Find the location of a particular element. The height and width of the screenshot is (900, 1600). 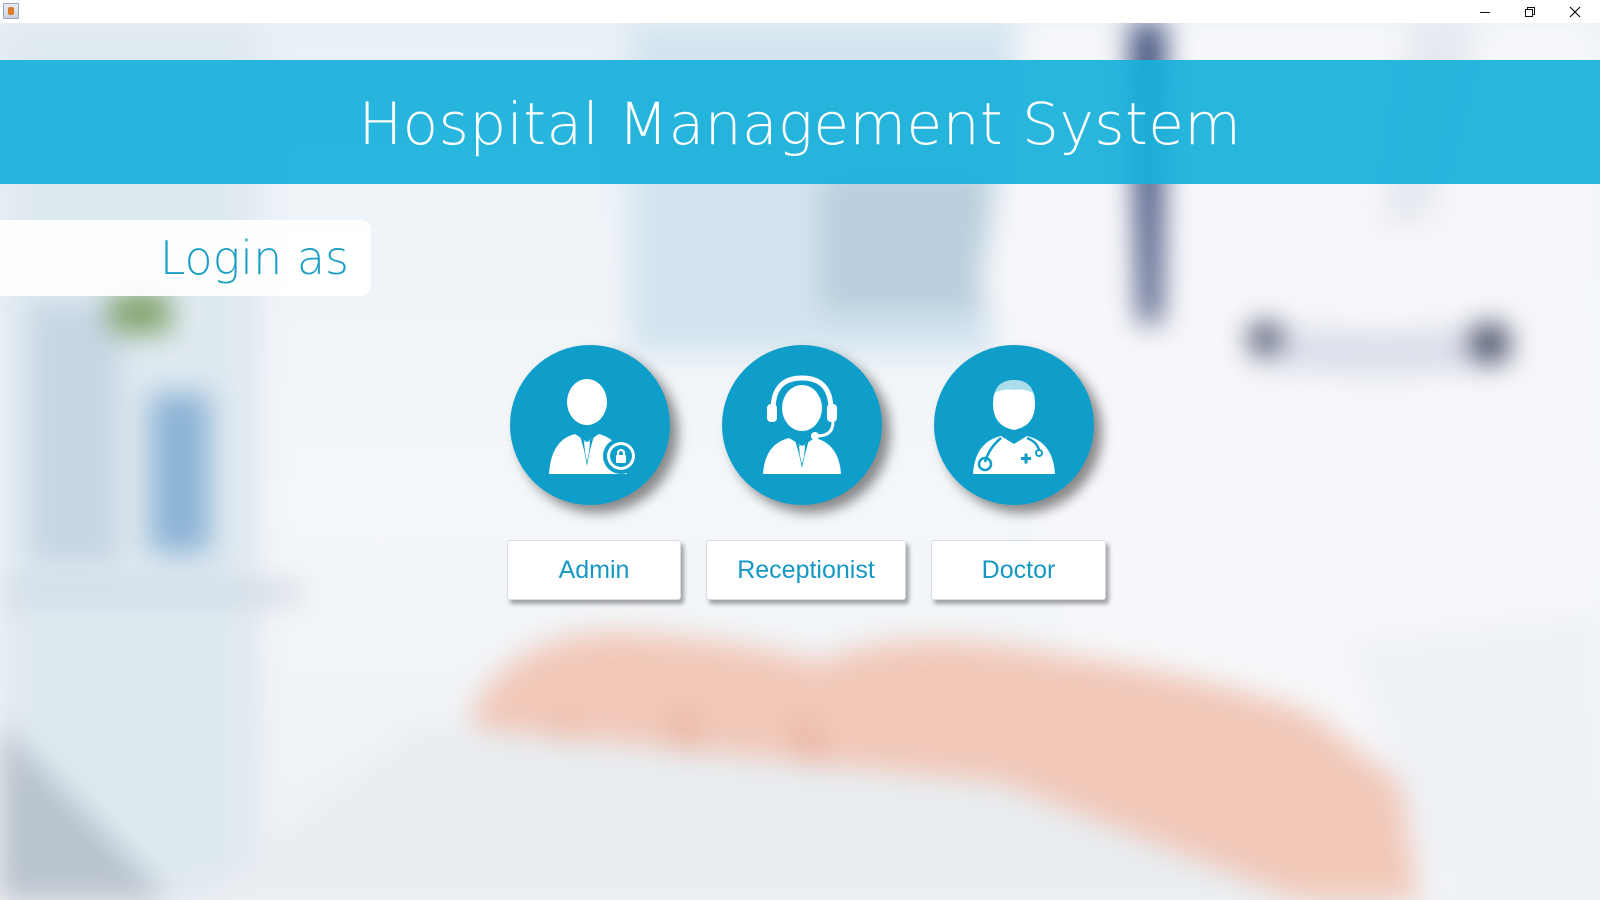

receptionist-icon-button is located at coordinates (802, 425).